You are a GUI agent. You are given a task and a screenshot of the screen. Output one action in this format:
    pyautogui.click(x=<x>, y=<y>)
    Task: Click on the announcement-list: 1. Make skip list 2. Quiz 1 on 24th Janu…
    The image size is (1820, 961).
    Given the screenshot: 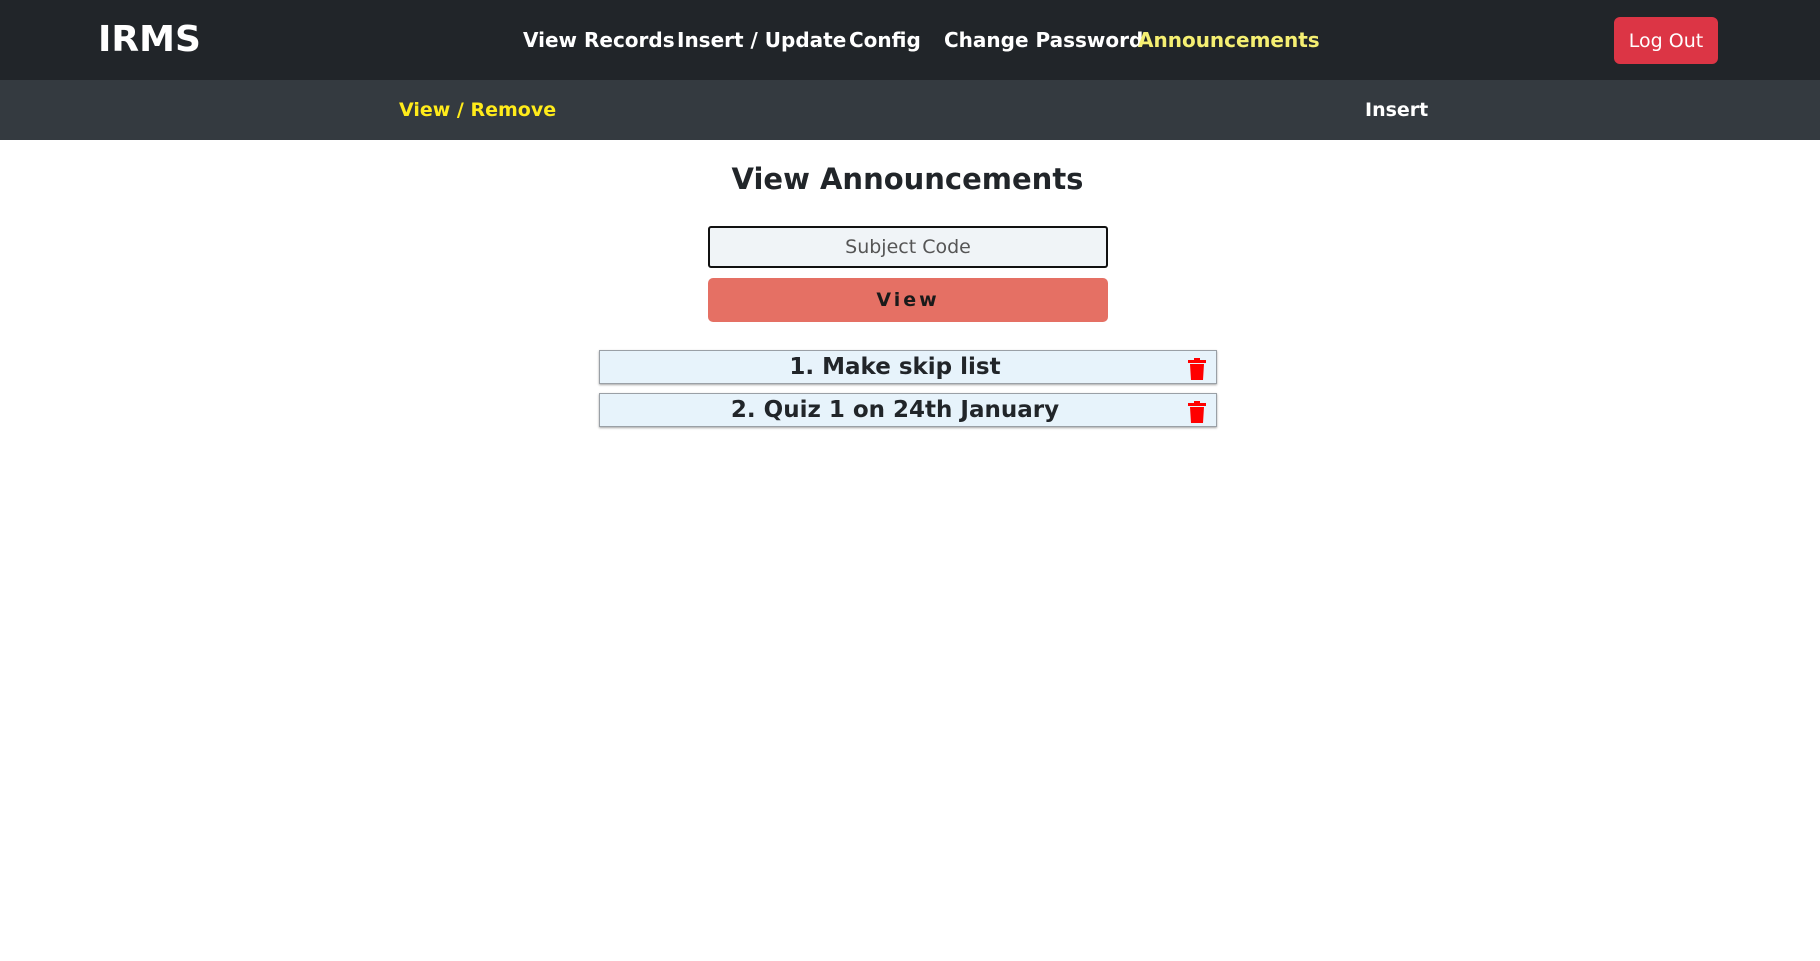 What is the action you would take?
    pyautogui.click(x=908, y=393)
    